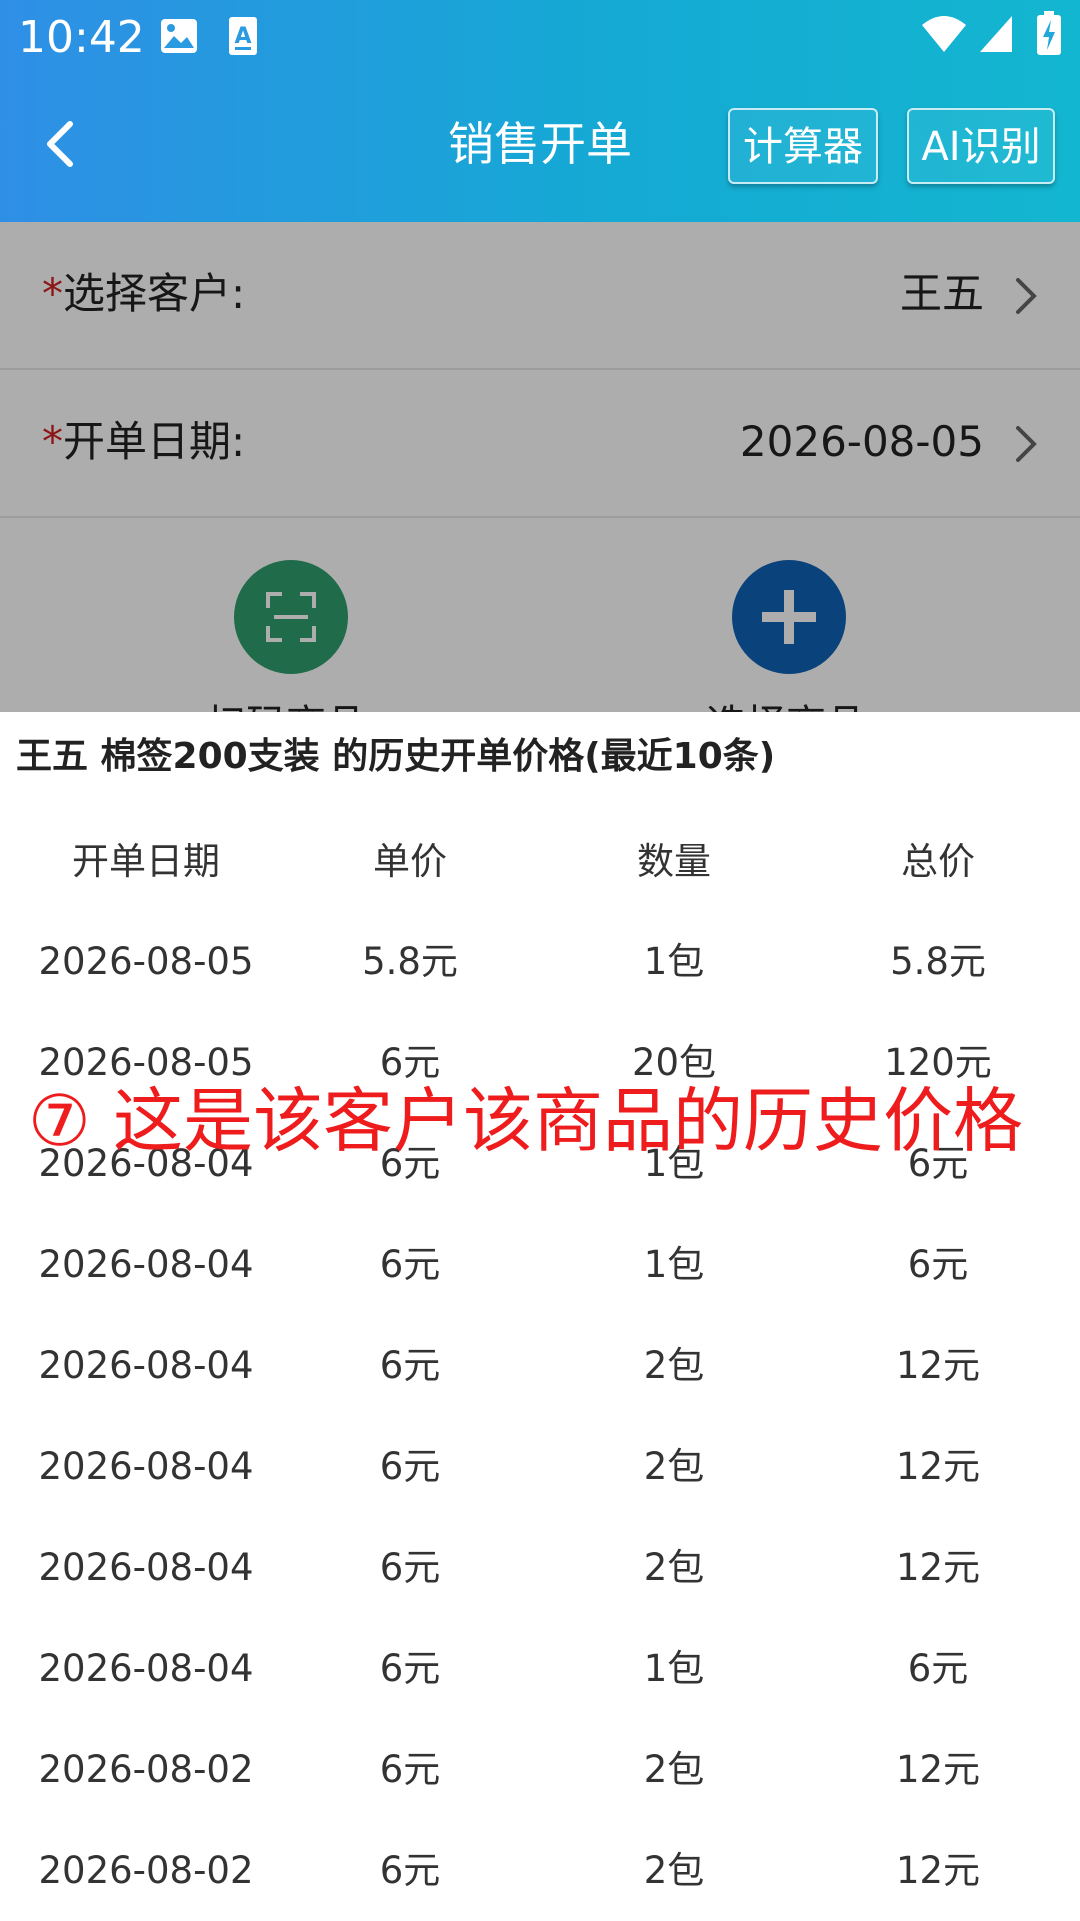 The image size is (1080, 1921). What do you see at coordinates (410, 861) in the screenshot?
I see `column-header: 单价` at bounding box center [410, 861].